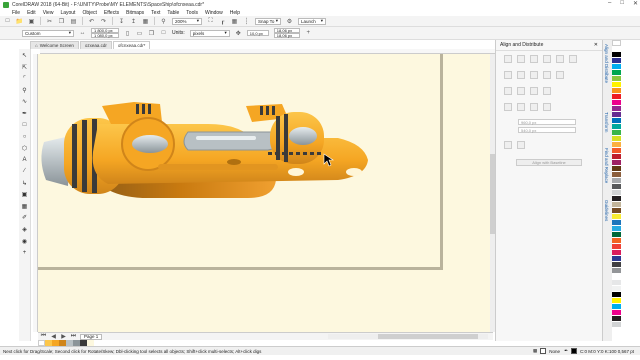  What do you see at coordinates (24, 55) in the screenshot?
I see `pick-tool-icon: ↖` at bounding box center [24, 55].